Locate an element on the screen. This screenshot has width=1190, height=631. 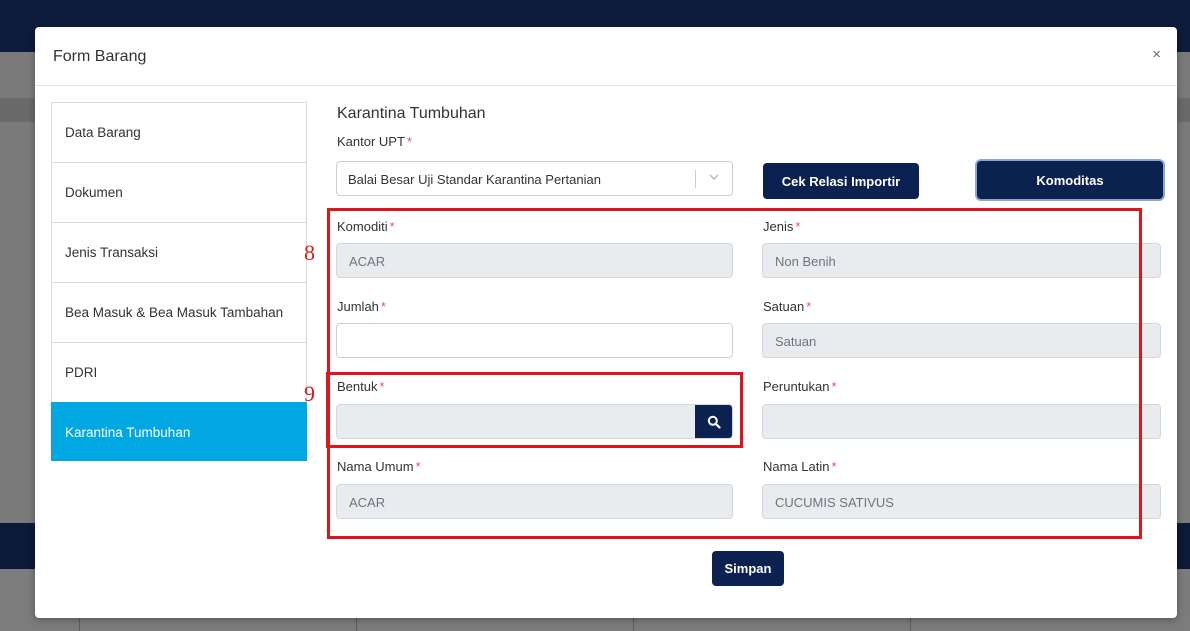
section-title: Karantina Tumbuhan is located at coordinates (411, 113).